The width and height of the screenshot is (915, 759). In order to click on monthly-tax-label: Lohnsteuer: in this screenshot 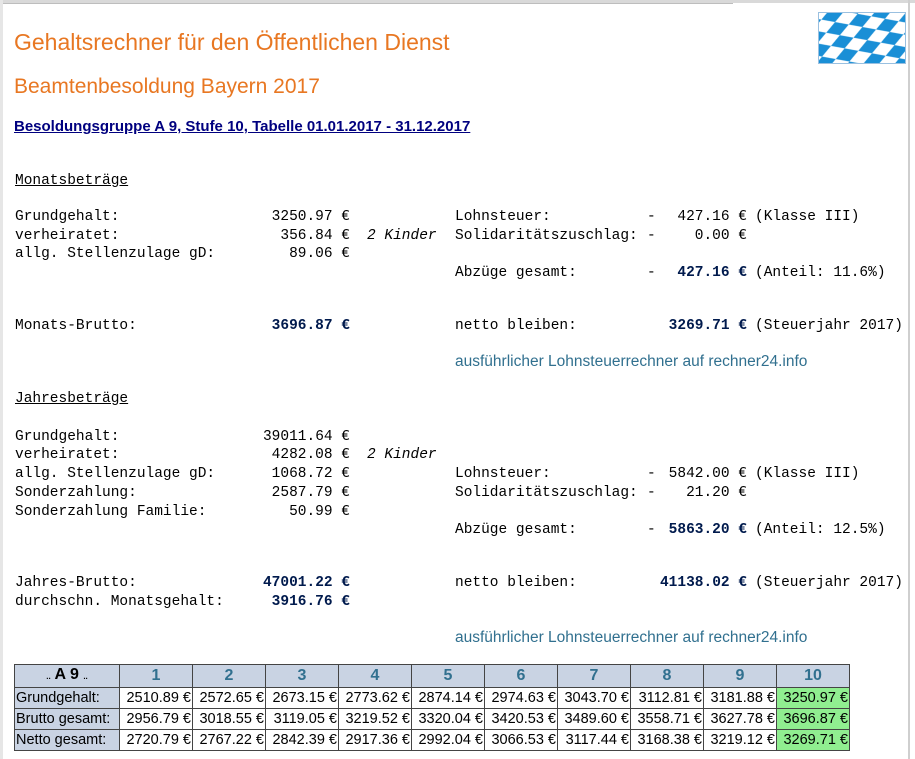, I will do `click(503, 217)`.